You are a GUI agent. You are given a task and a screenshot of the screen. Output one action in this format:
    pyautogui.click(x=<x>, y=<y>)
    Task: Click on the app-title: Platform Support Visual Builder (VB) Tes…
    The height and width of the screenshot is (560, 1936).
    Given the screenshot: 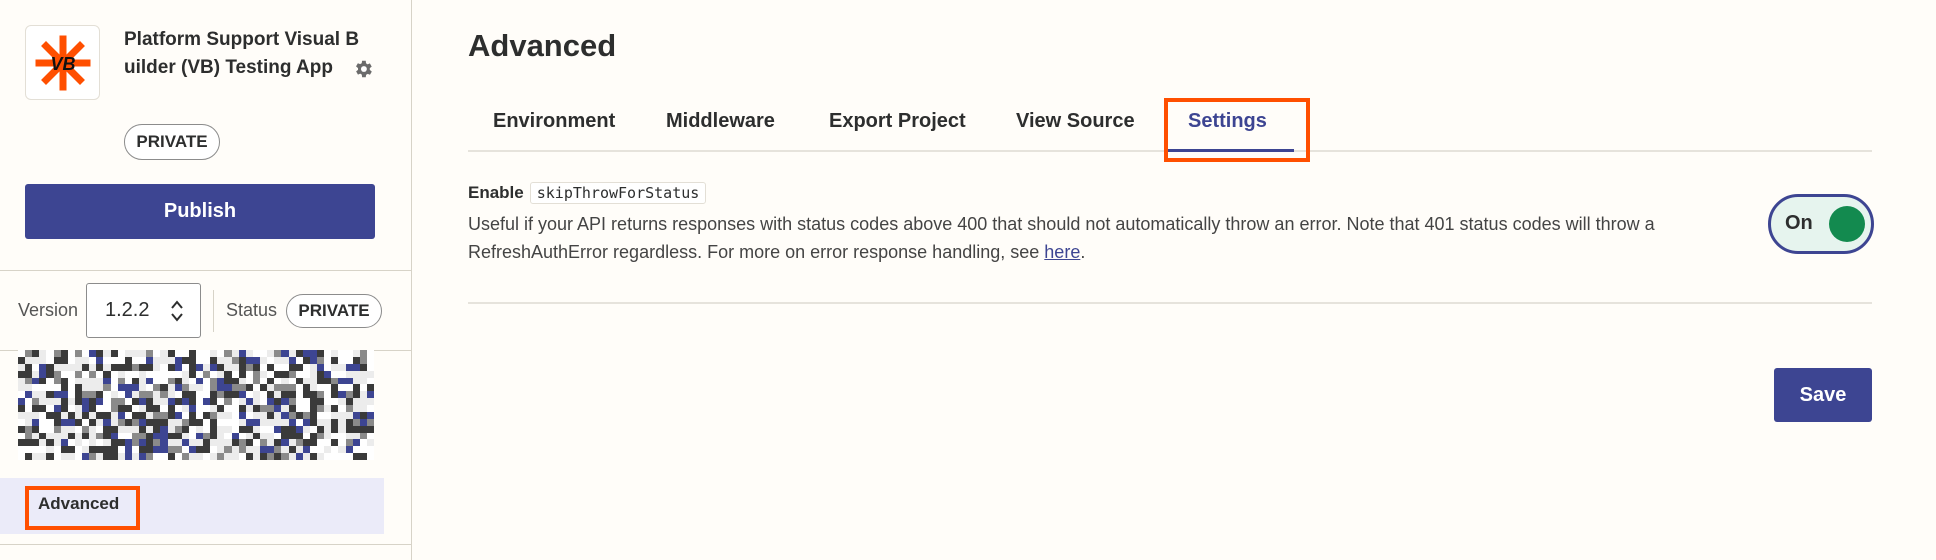 What is the action you would take?
    pyautogui.click(x=242, y=53)
    